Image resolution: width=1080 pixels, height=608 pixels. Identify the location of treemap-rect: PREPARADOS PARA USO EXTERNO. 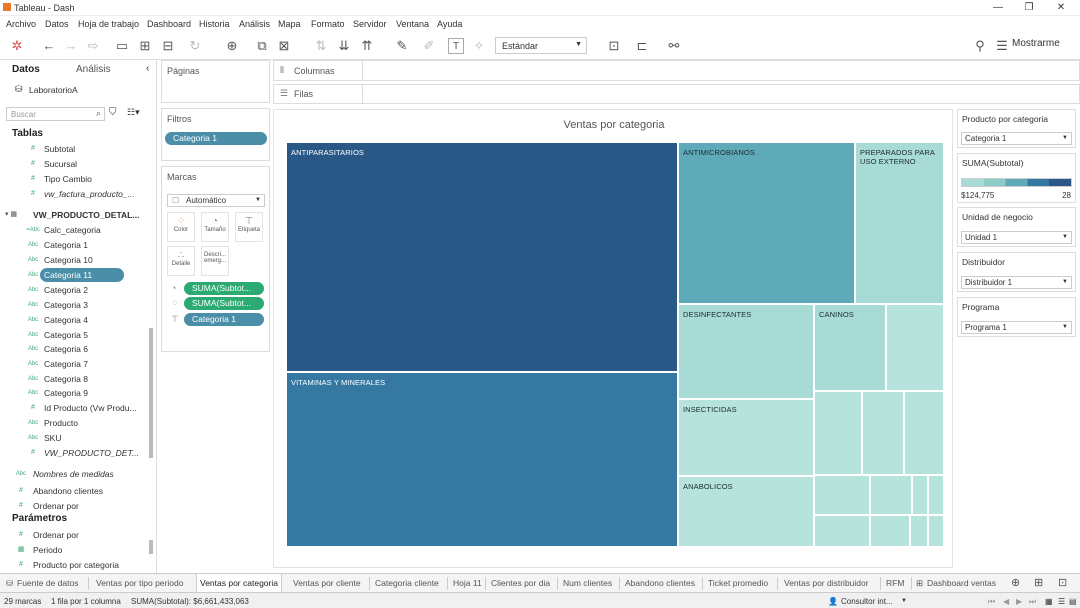
(899, 223).